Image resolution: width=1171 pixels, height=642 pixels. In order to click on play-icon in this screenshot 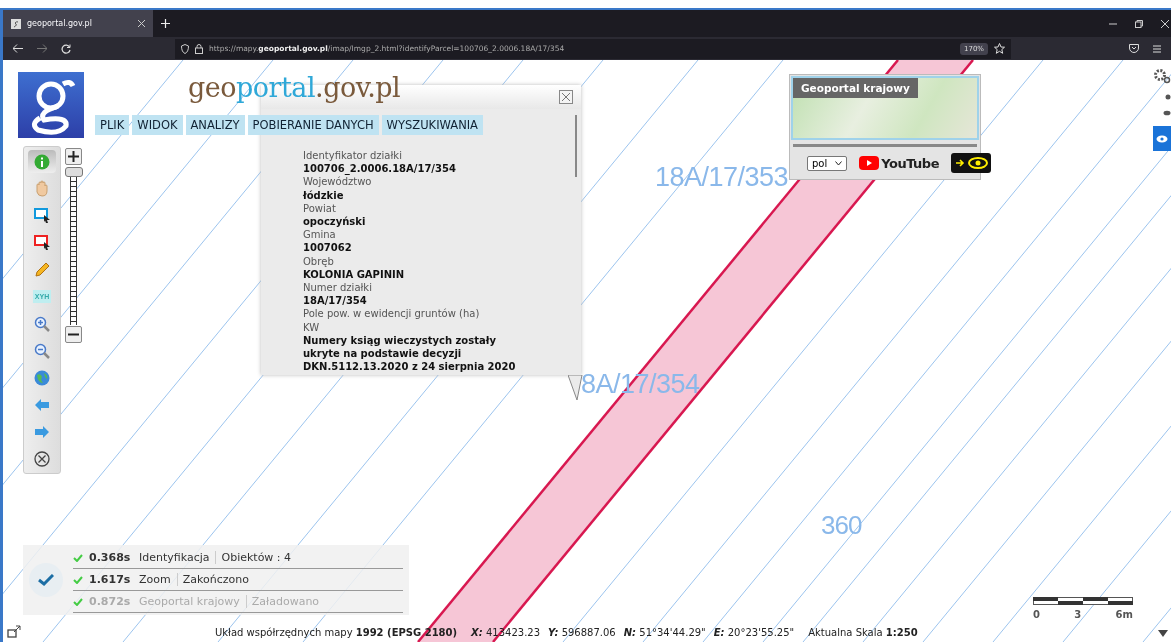, I will do `click(869, 163)`.